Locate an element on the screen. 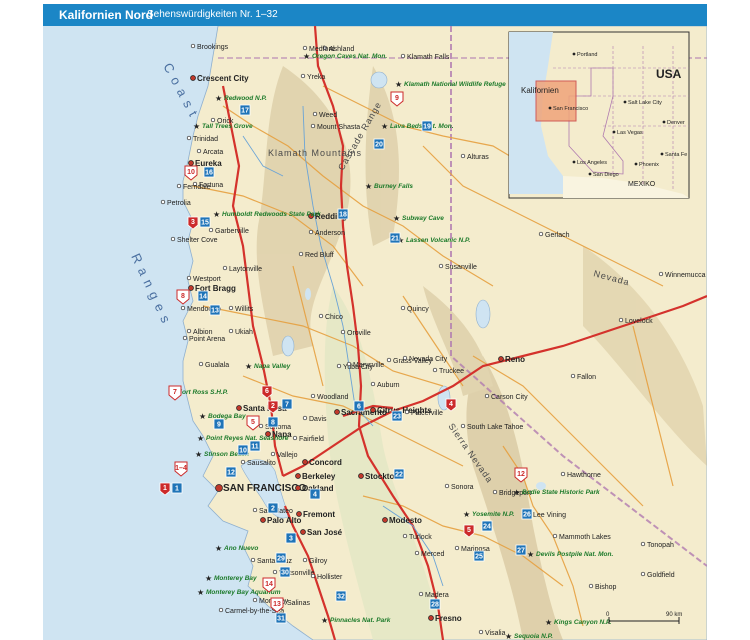  sight-marker-blue-11: 11 is located at coordinates (255, 446).